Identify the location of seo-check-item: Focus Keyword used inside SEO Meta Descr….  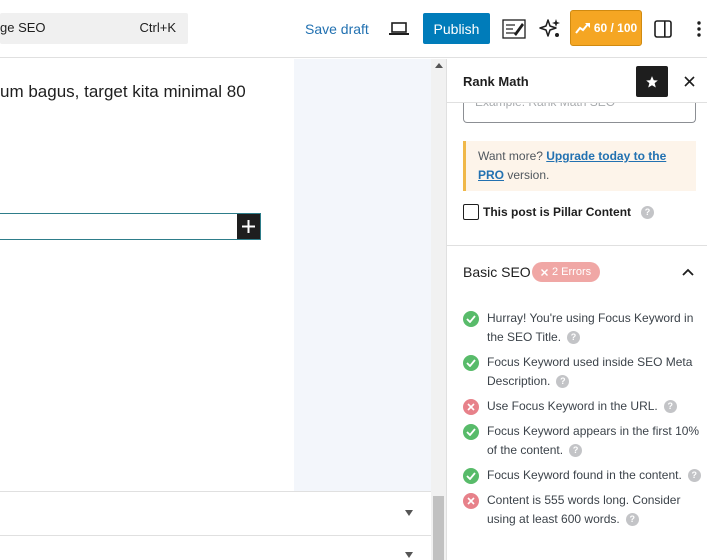
(583, 372).